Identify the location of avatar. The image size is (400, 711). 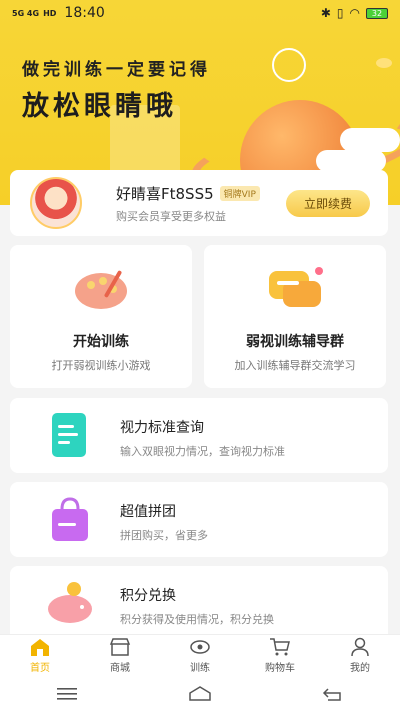
(56, 203).